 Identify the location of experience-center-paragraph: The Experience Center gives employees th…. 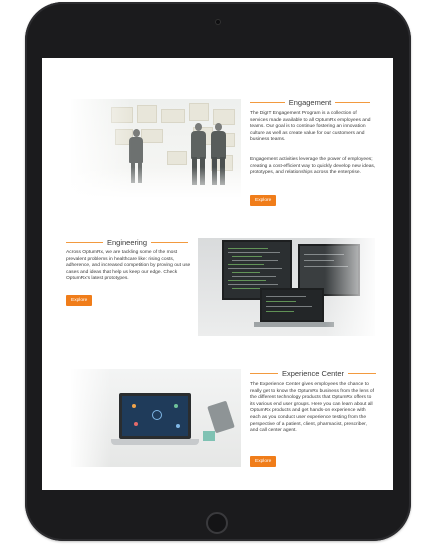
(312, 408).